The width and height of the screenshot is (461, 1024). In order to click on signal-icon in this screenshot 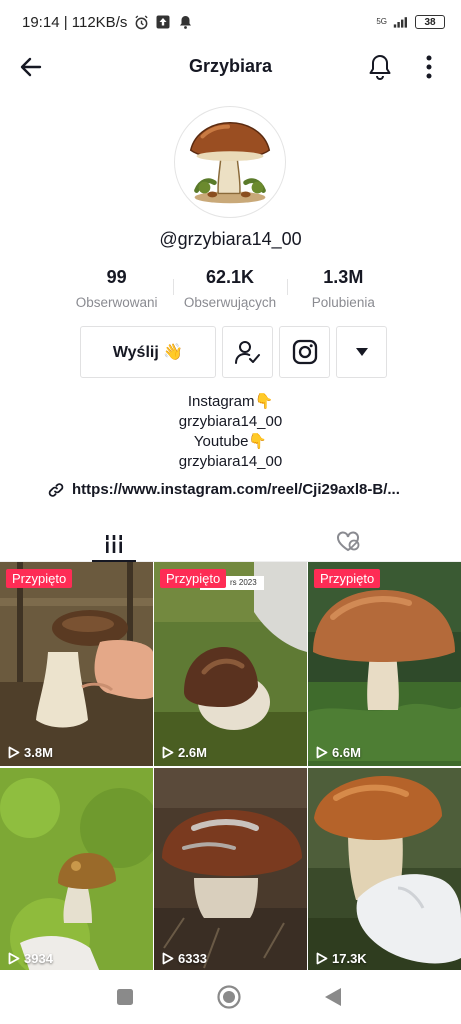, I will do `click(401, 22)`.